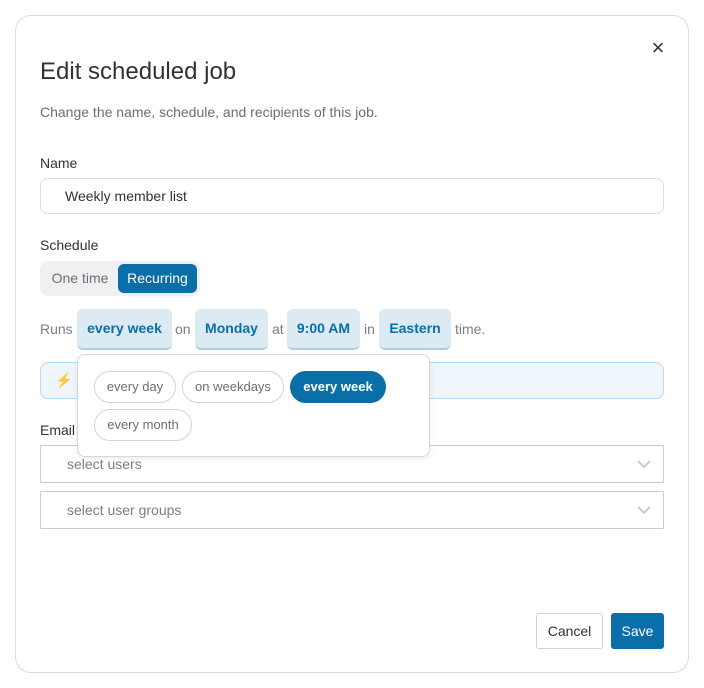  Describe the element at coordinates (352, 510) in the screenshot. I see `select-user-groups-dropdown: select user groups` at that location.